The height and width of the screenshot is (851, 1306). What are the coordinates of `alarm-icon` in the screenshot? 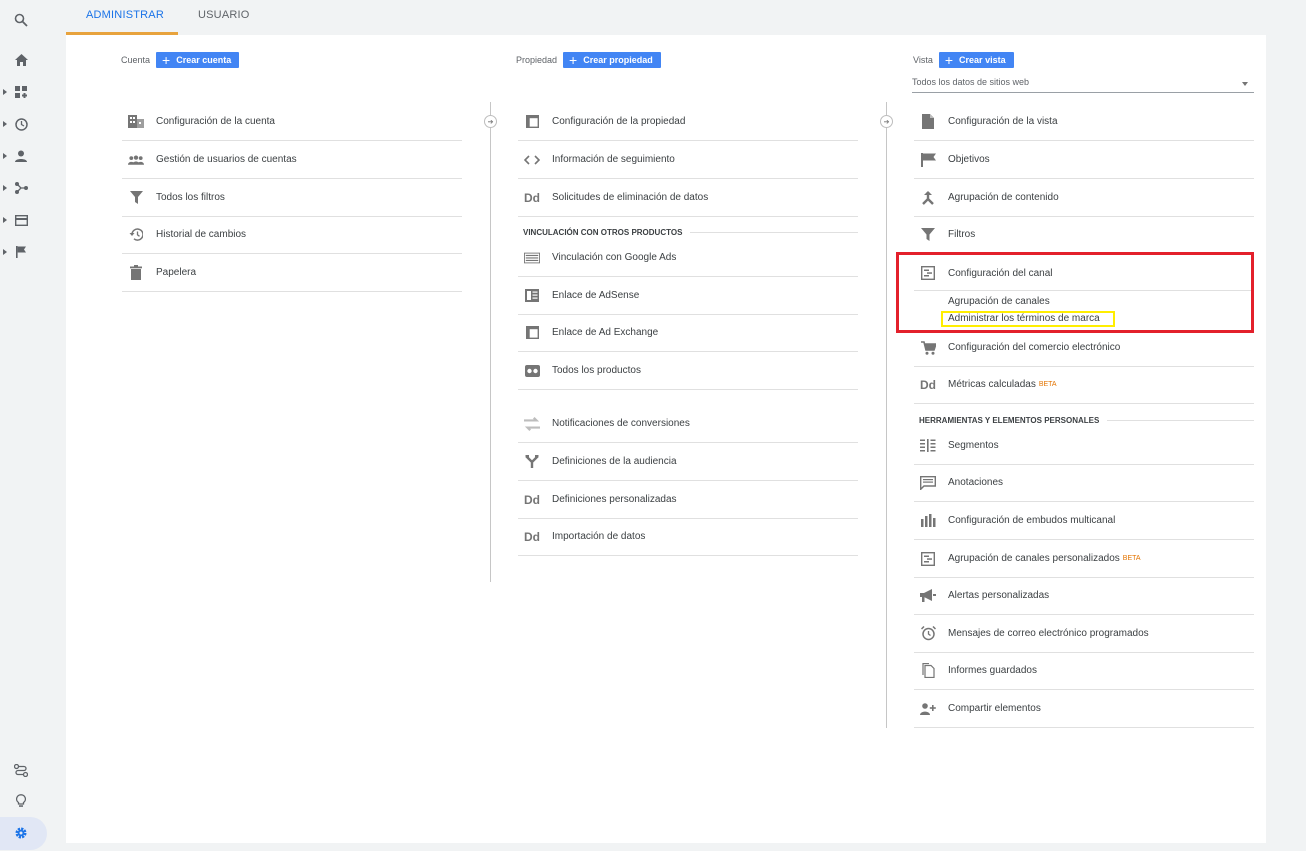 It's located at (928, 634).